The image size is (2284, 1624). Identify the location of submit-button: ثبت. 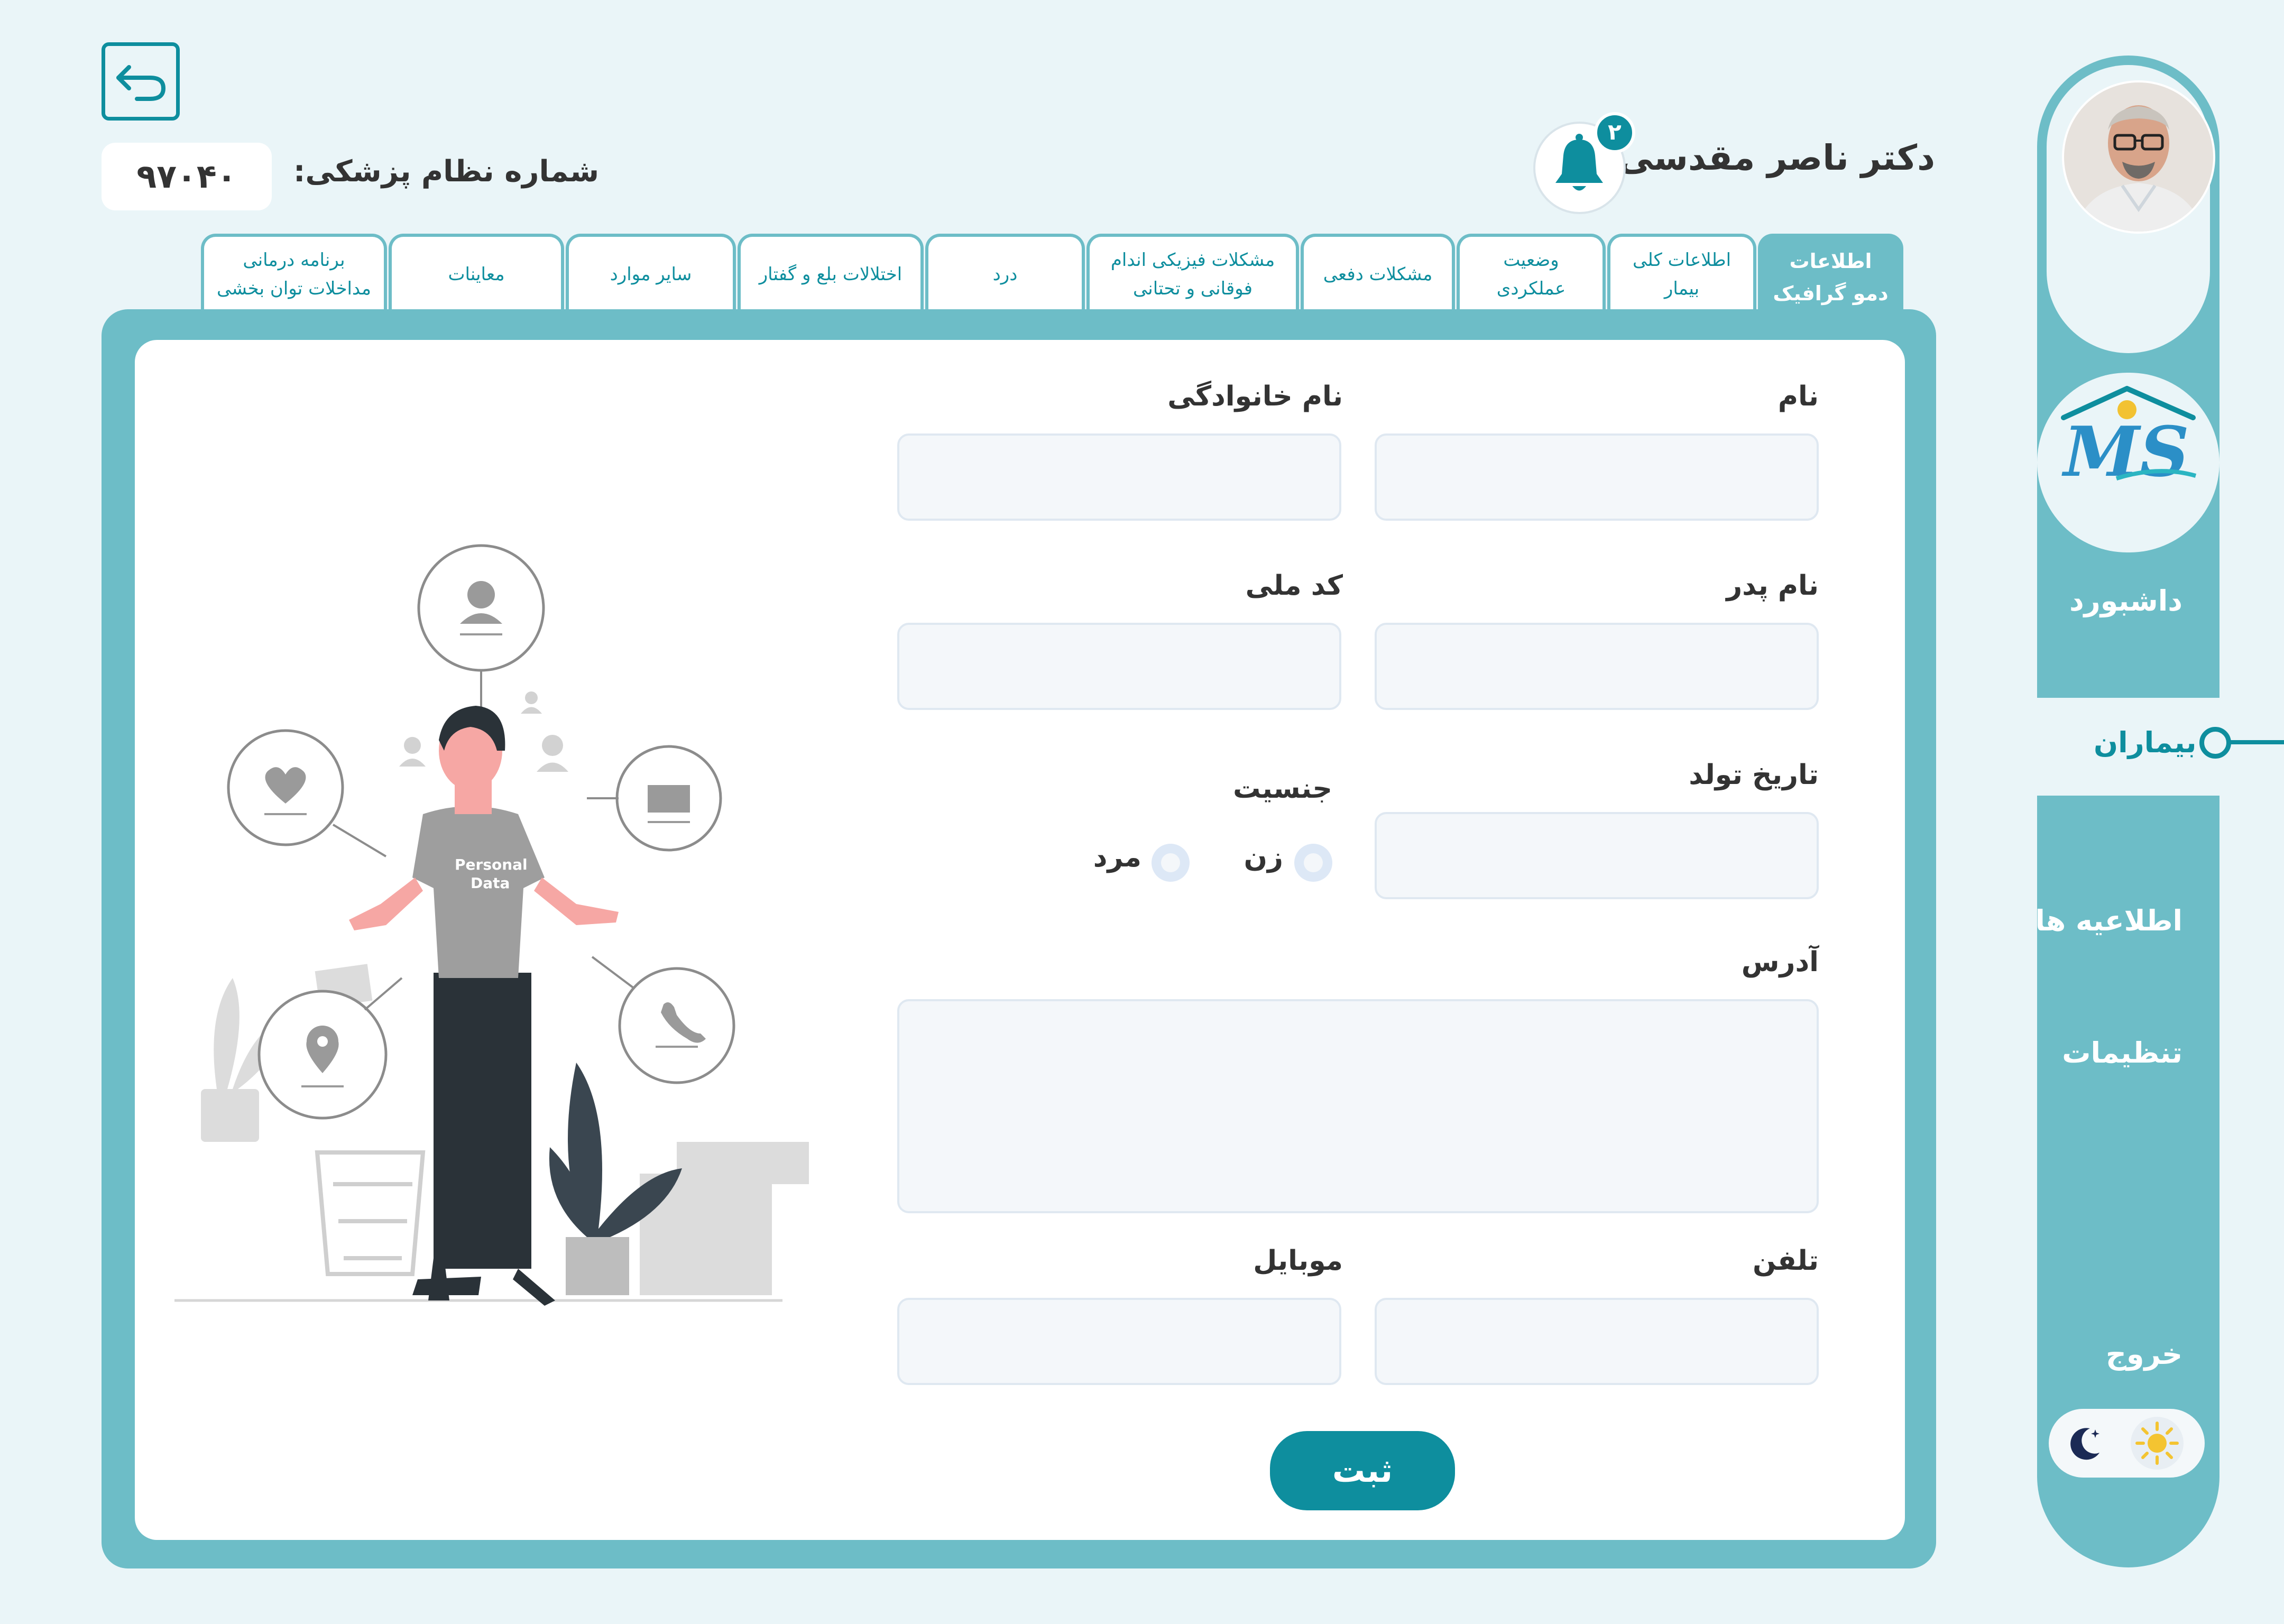
(1362, 1470).